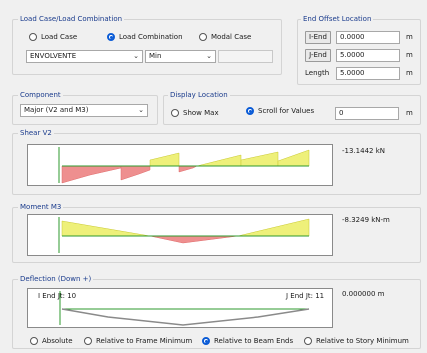 The height and width of the screenshot is (353, 427). I want to click on extra-field, so click(245, 56).